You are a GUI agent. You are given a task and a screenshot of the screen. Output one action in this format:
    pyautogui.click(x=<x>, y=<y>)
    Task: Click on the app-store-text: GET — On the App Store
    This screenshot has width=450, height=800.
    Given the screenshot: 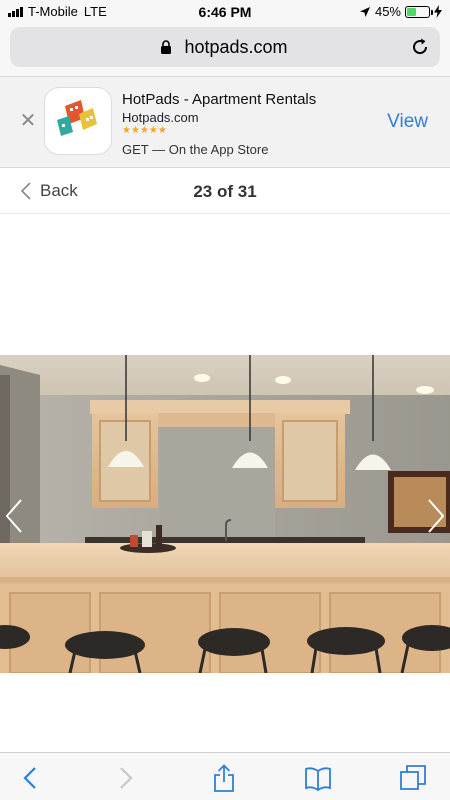 What is the action you would take?
    pyautogui.click(x=195, y=149)
    